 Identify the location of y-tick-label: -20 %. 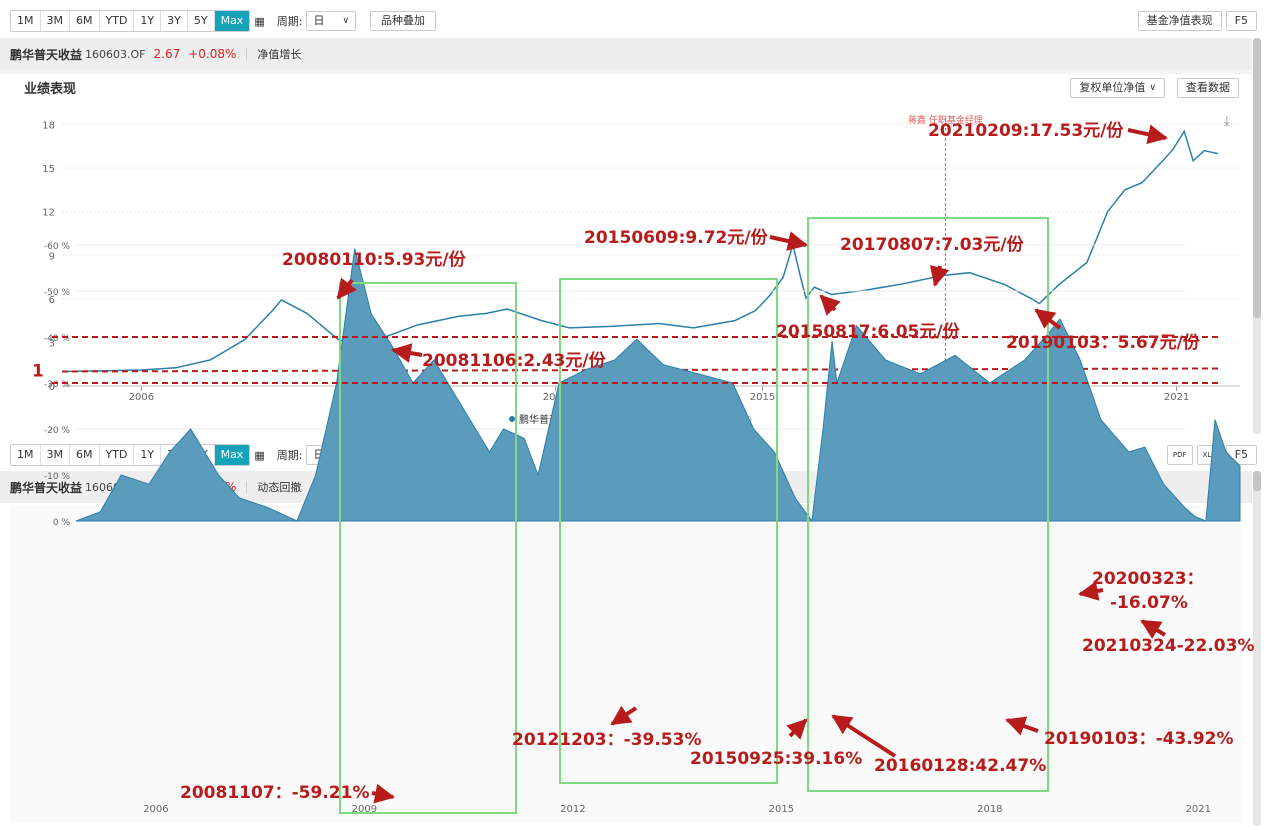
(57, 431).